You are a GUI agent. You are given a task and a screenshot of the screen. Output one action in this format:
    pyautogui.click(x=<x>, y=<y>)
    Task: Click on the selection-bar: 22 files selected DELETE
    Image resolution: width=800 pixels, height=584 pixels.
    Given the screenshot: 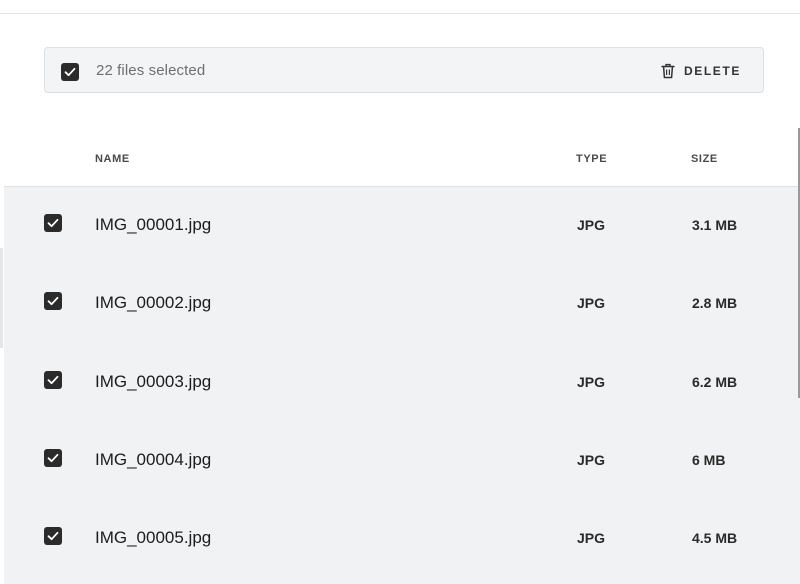 What is the action you would take?
    pyautogui.click(x=404, y=70)
    